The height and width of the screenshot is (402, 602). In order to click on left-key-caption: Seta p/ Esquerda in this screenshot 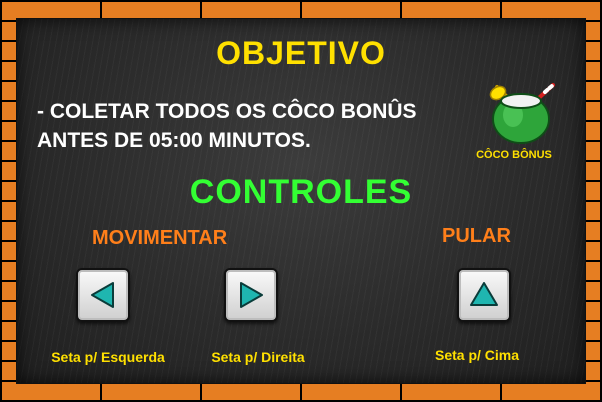, I will do `click(108, 357)`.